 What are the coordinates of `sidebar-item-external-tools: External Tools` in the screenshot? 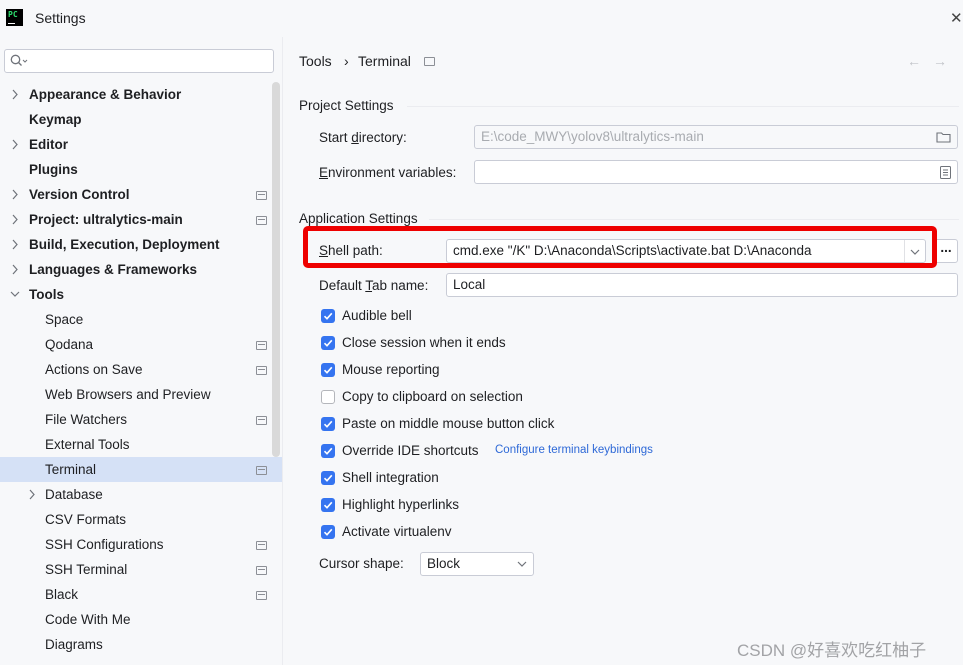 It's located at (141, 444).